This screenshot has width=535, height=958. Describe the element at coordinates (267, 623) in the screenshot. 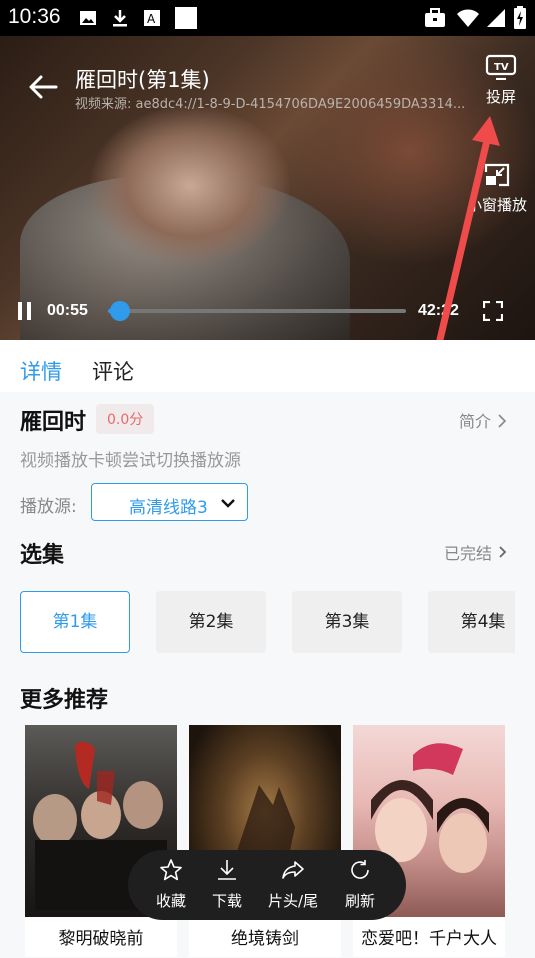

I see `episode-list: 第1集 第2集 第3集 第4集` at that location.